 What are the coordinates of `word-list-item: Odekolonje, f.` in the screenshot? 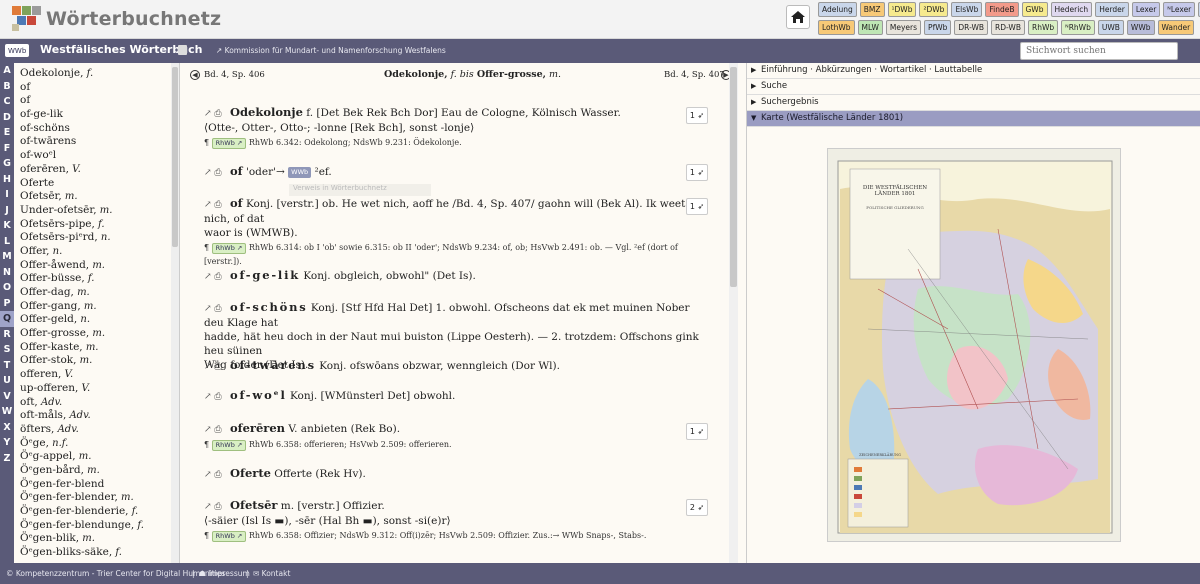 It's located at (96, 74).